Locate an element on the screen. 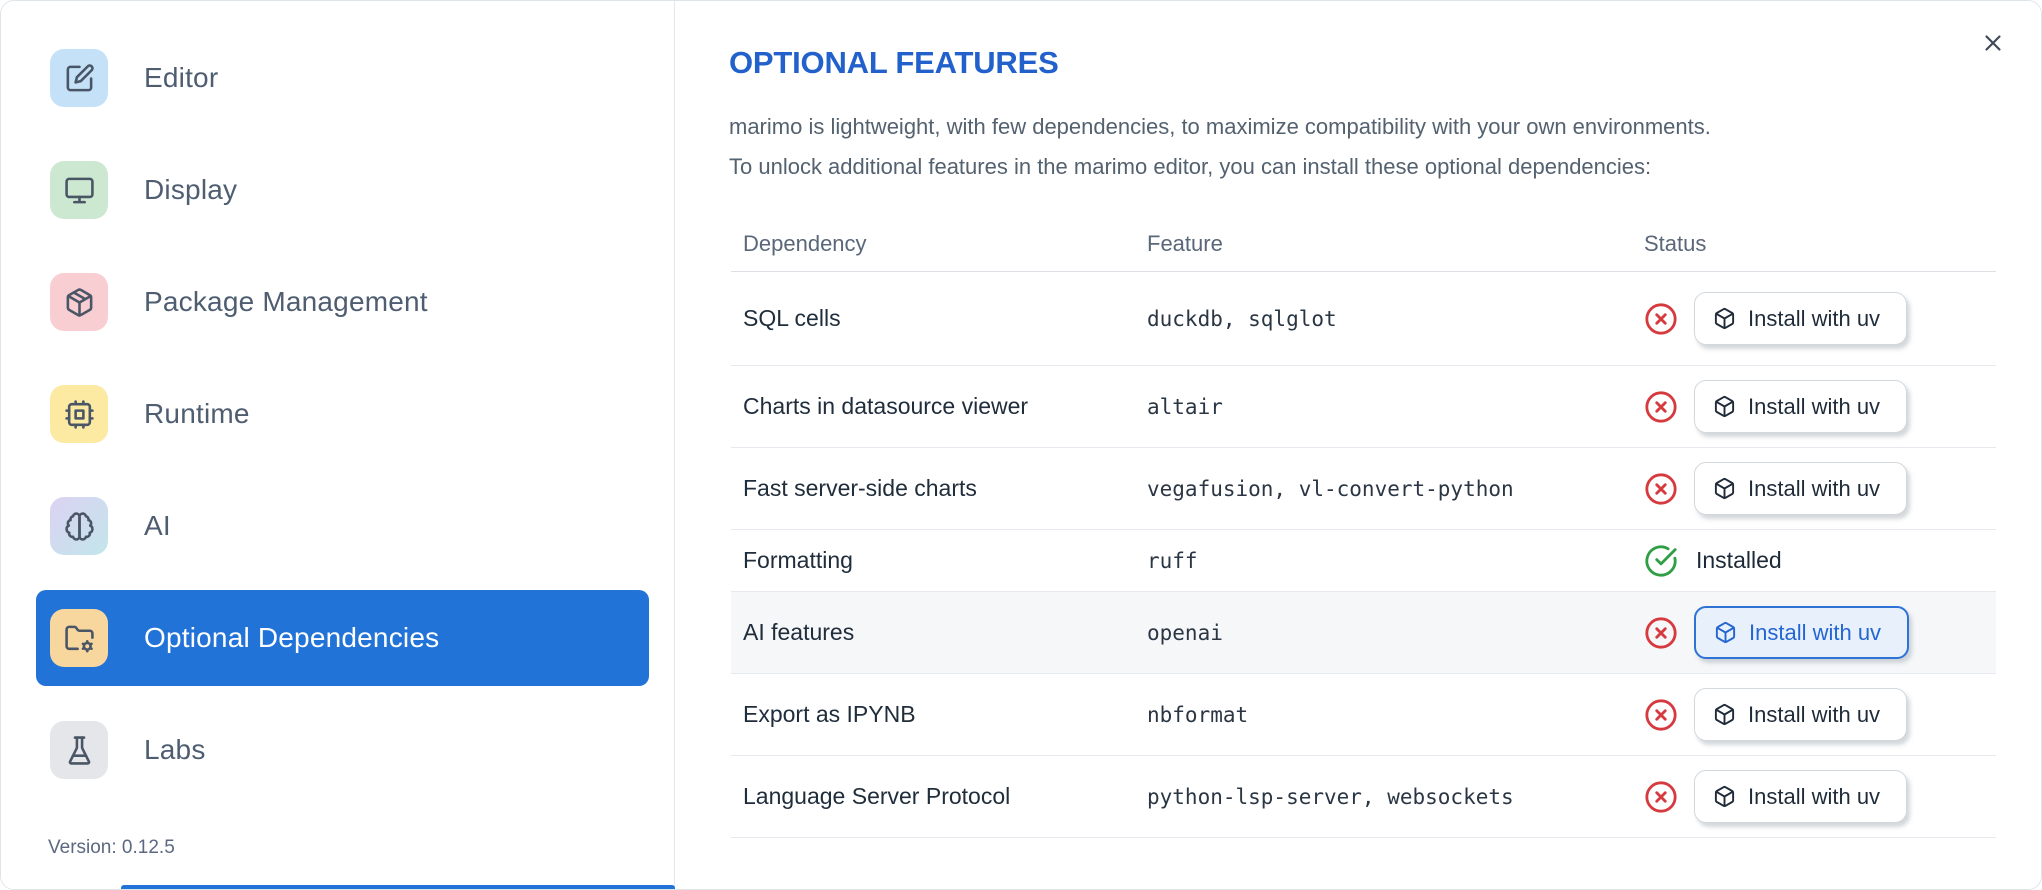 This screenshot has width=2042, height=890. dependency-cell: Charts in datasource viewer is located at coordinates (886, 406).